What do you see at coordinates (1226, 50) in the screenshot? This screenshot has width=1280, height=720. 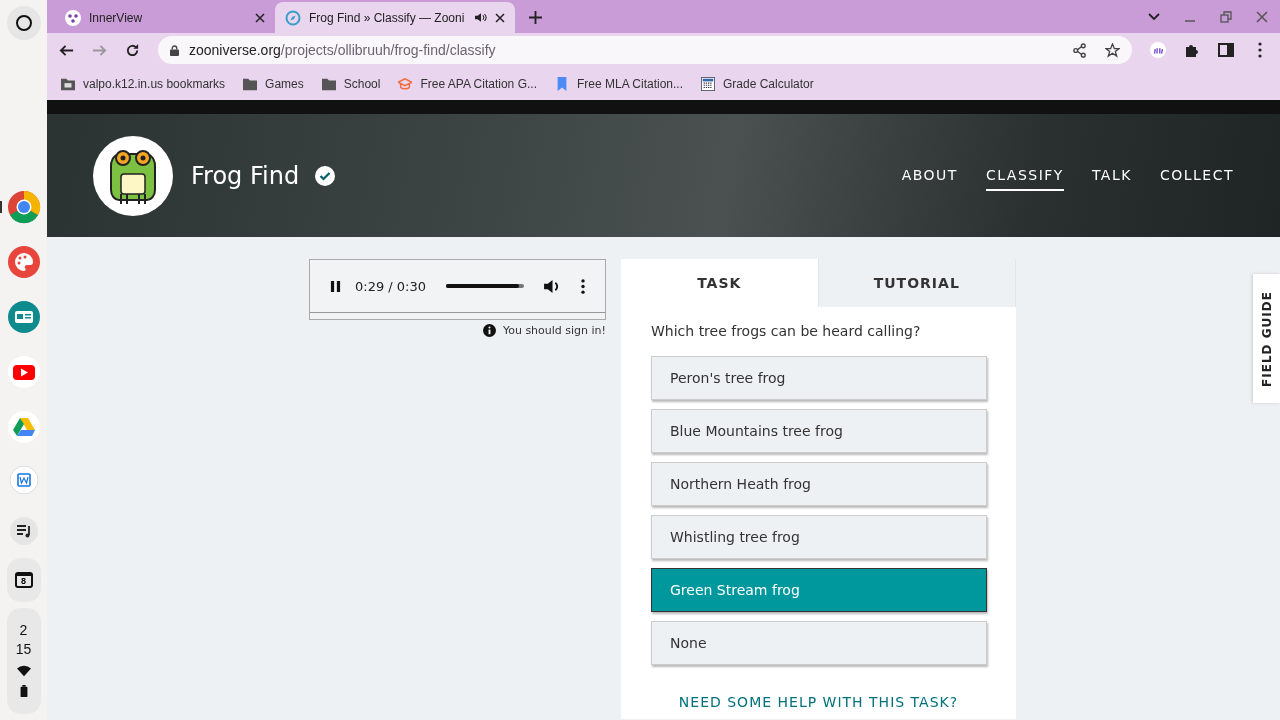 I see `side-panel-icon` at bounding box center [1226, 50].